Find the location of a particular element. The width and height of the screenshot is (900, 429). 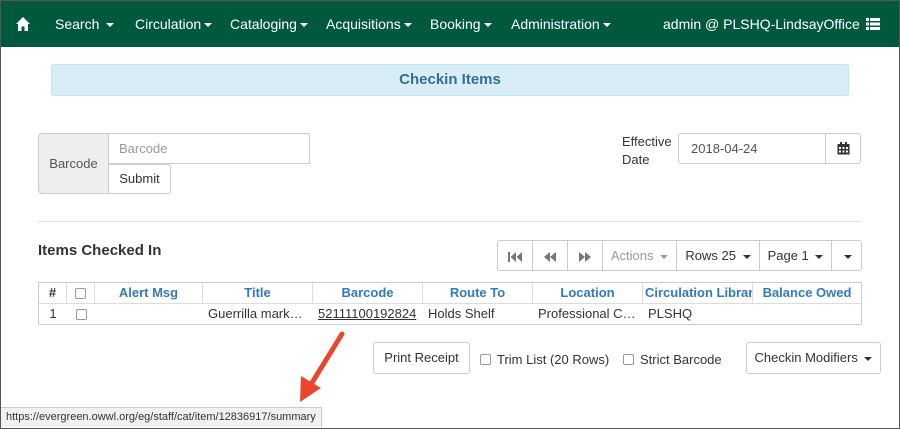

column-header-route-to: Route To is located at coordinates (478, 293).